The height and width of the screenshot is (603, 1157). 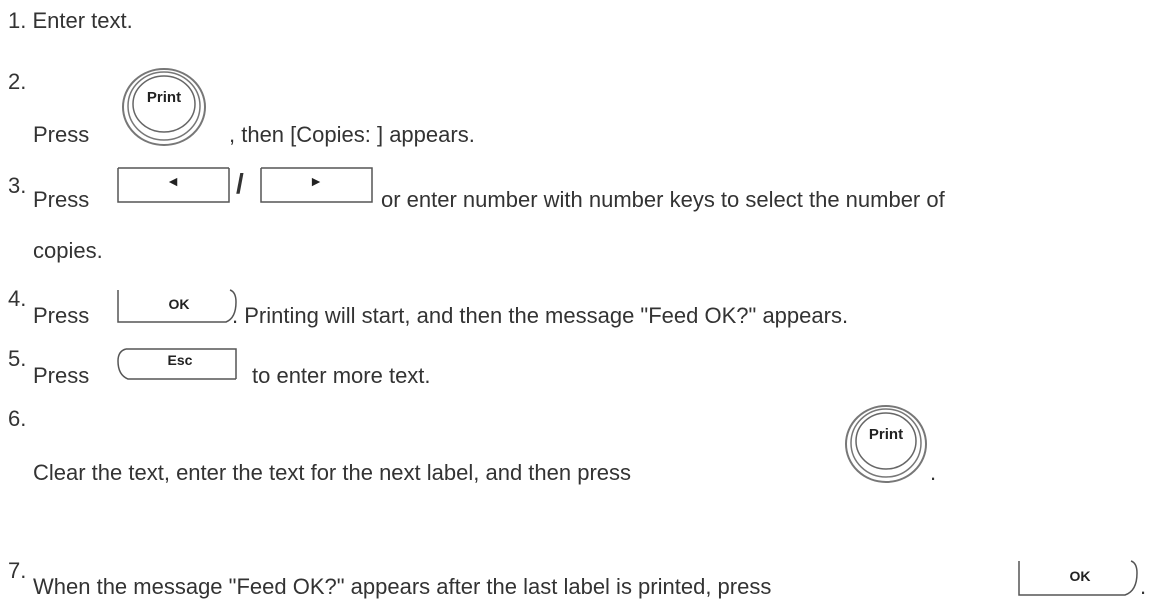 What do you see at coordinates (61, 315) in the screenshot?
I see `step-4-press: Press` at bounding box center [61, 315].